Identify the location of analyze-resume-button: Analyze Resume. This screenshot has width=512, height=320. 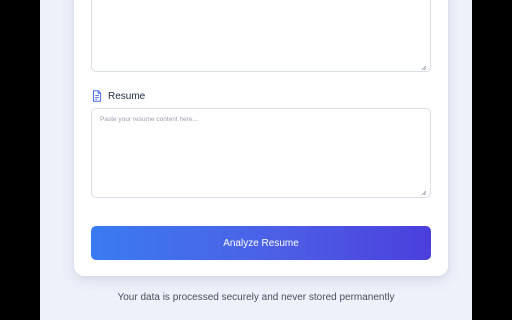
(261, 243).